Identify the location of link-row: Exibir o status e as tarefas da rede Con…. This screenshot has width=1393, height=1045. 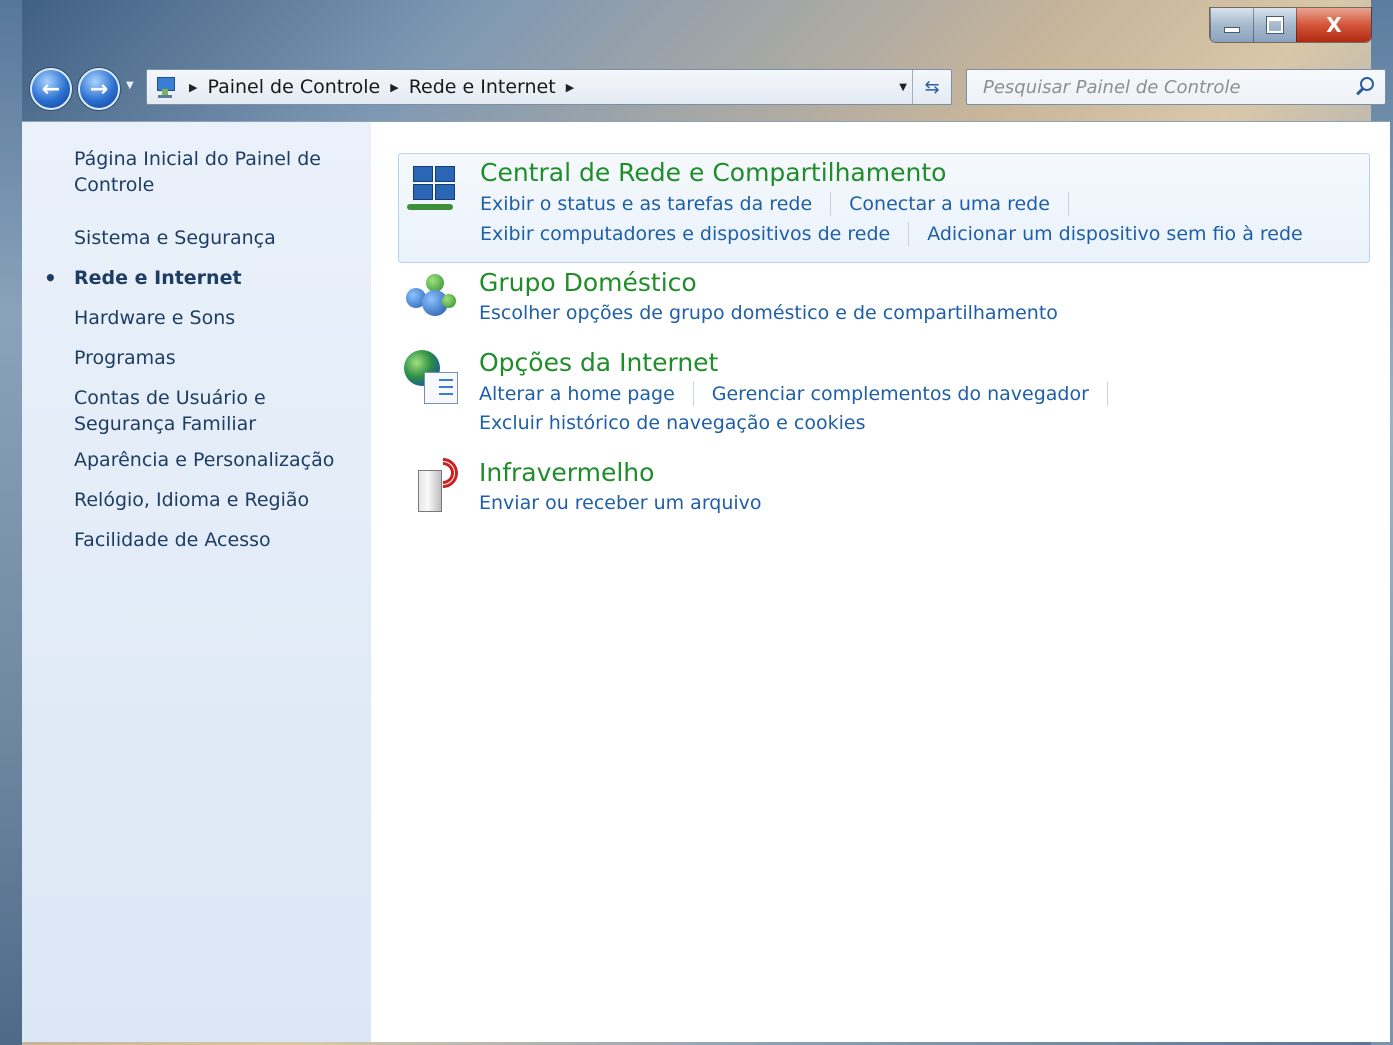
(783, 204).